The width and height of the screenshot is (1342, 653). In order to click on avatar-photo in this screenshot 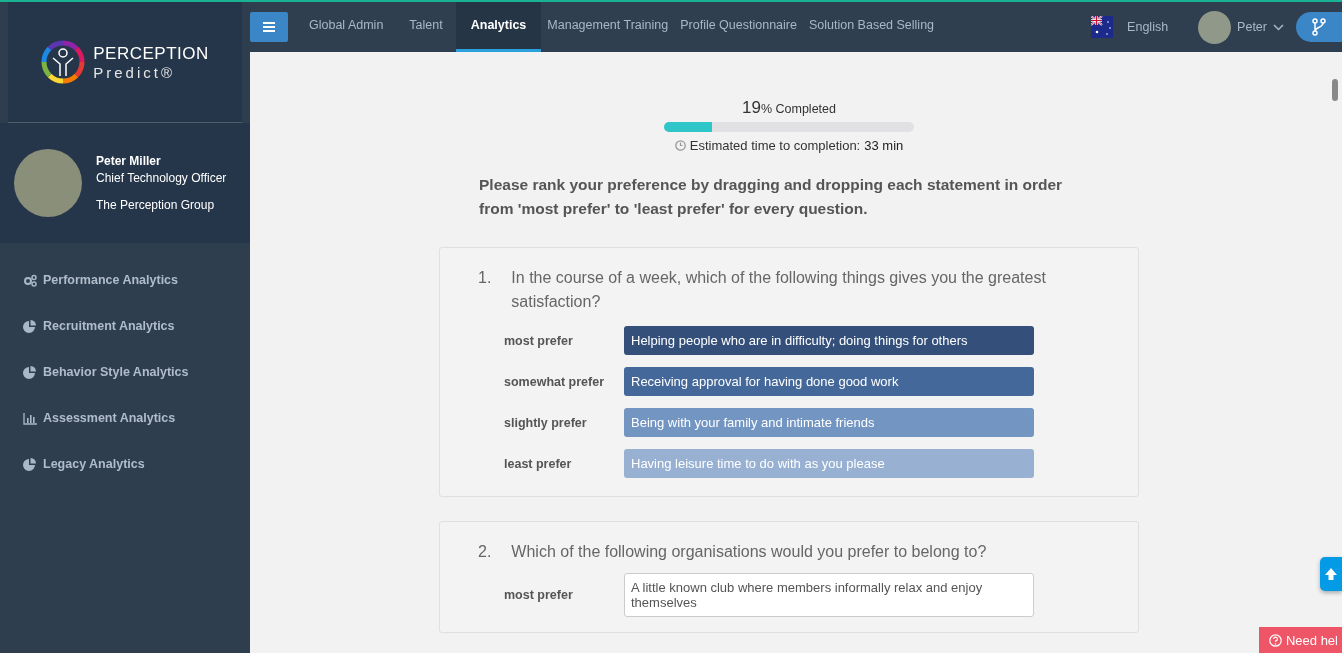, I will do `click(1215, 27)`.